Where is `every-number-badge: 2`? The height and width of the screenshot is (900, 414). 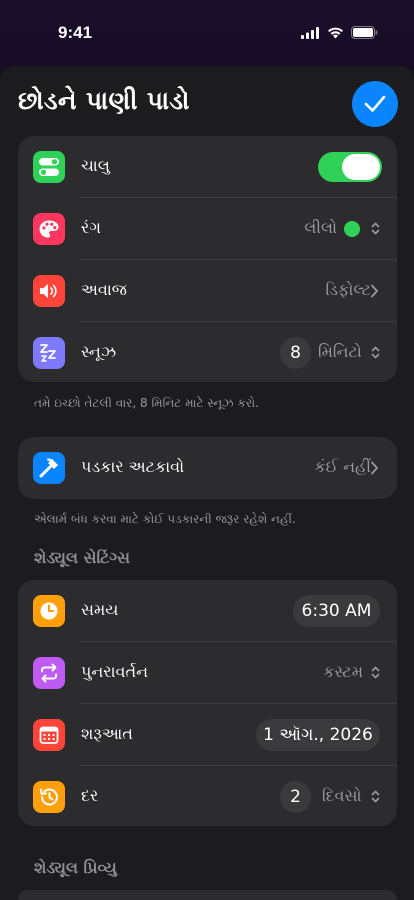 every-number-badge: 2 is located at coordinates (295, 797).